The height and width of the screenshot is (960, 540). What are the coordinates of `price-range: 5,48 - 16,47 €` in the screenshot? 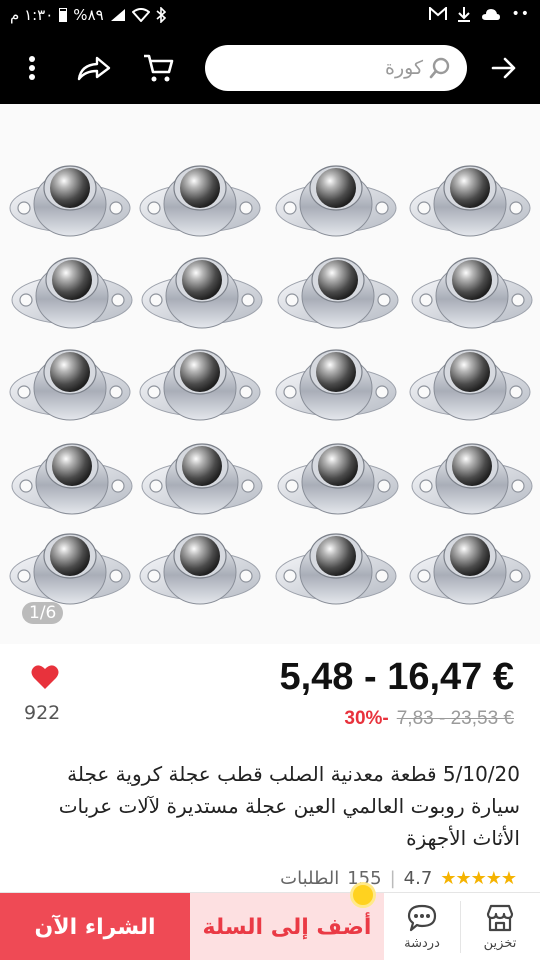 It's located at (396, 677).